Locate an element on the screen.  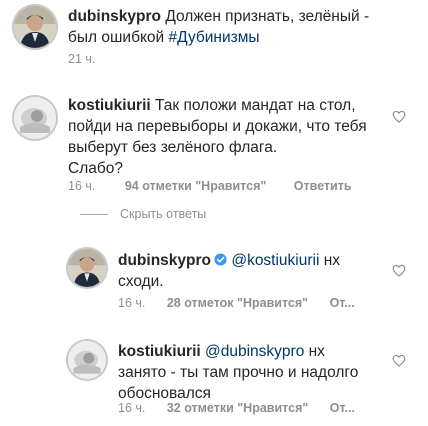
comment-meta: 16 ч. 94 отметки "Нравится" Ответить is located at coordinates (210, 186).